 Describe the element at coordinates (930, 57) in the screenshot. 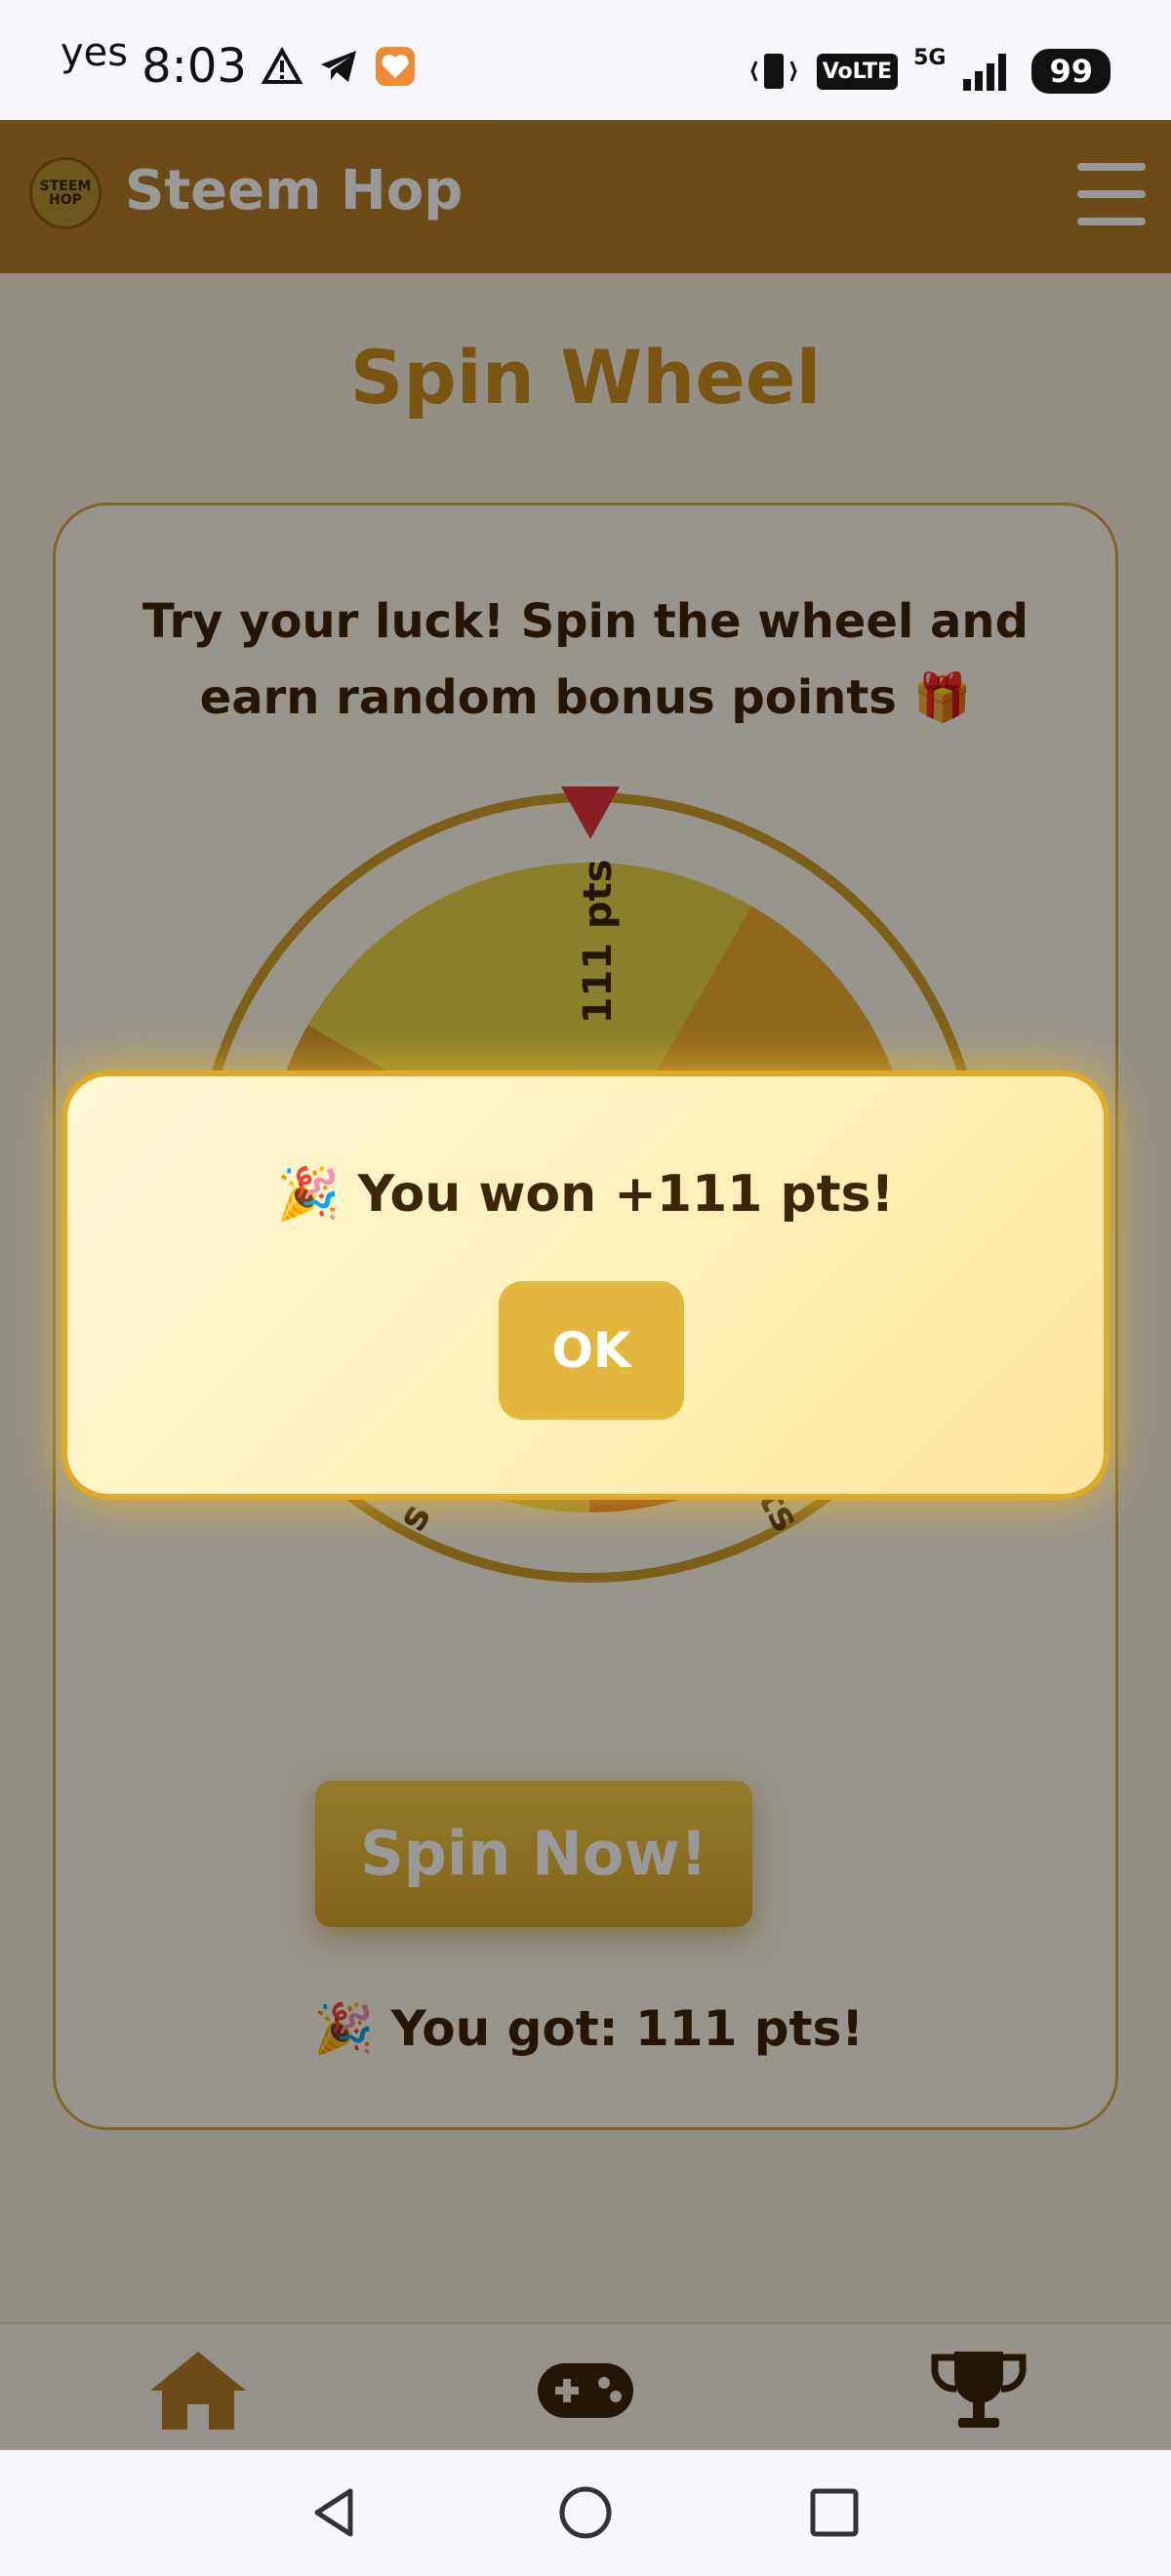

I see `network-type: 5G` at that location.